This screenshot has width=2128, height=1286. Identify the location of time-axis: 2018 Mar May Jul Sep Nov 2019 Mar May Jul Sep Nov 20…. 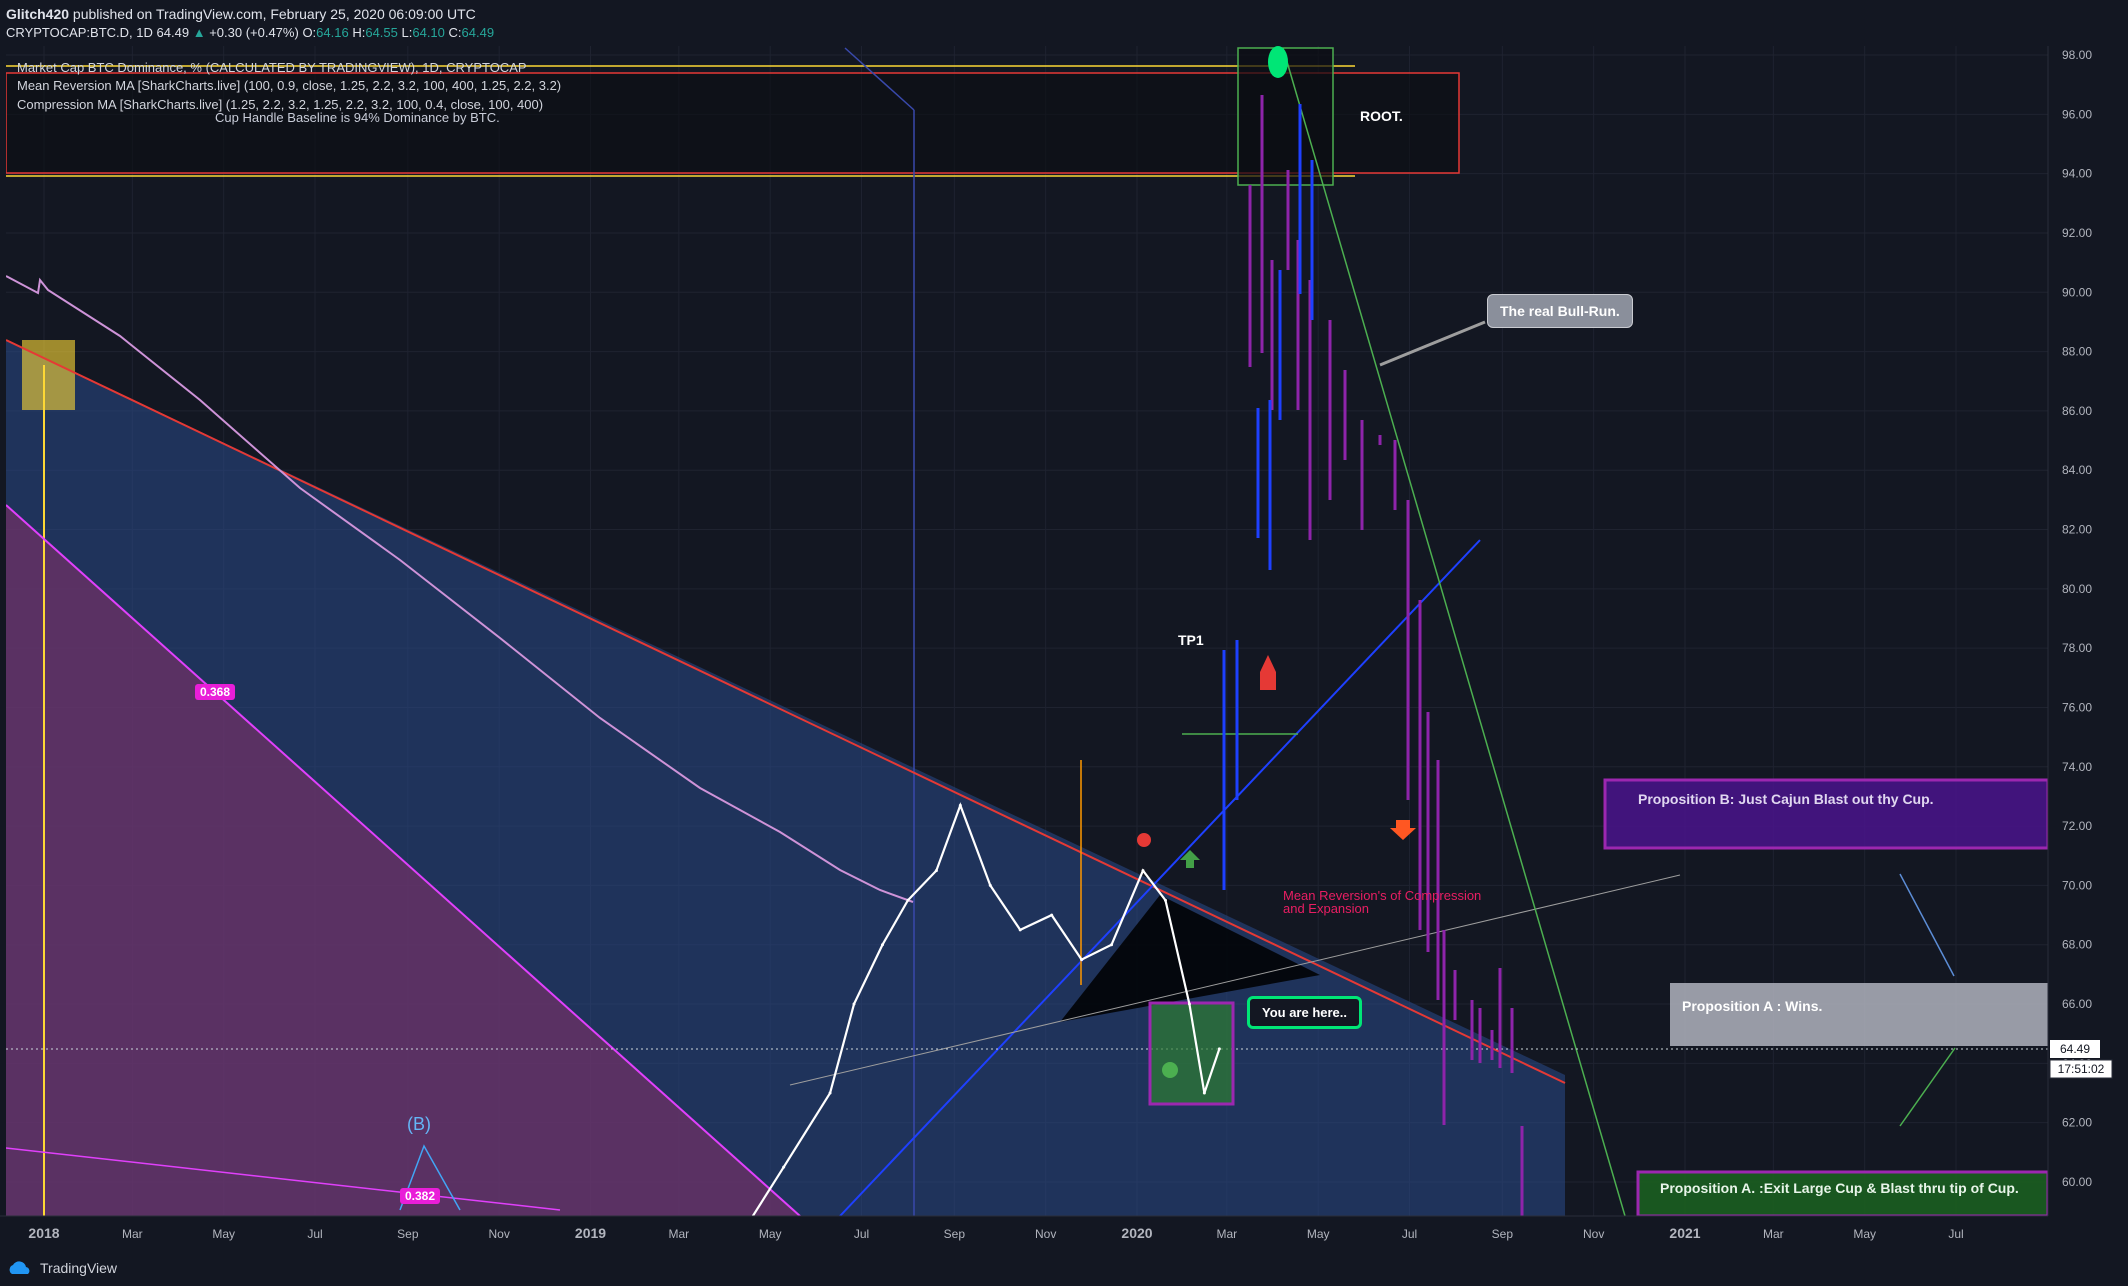
(995, 1233).